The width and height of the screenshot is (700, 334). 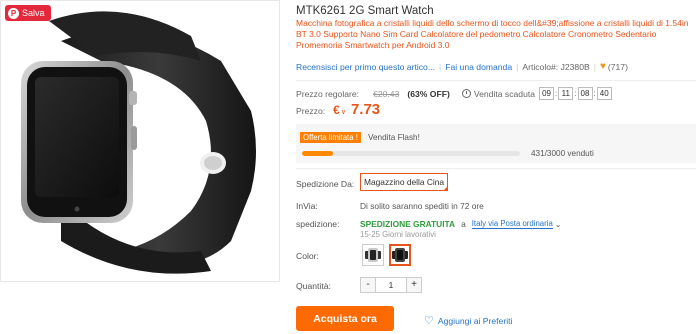 I want to click on currency-selector: €, so click(x=336, y=110).